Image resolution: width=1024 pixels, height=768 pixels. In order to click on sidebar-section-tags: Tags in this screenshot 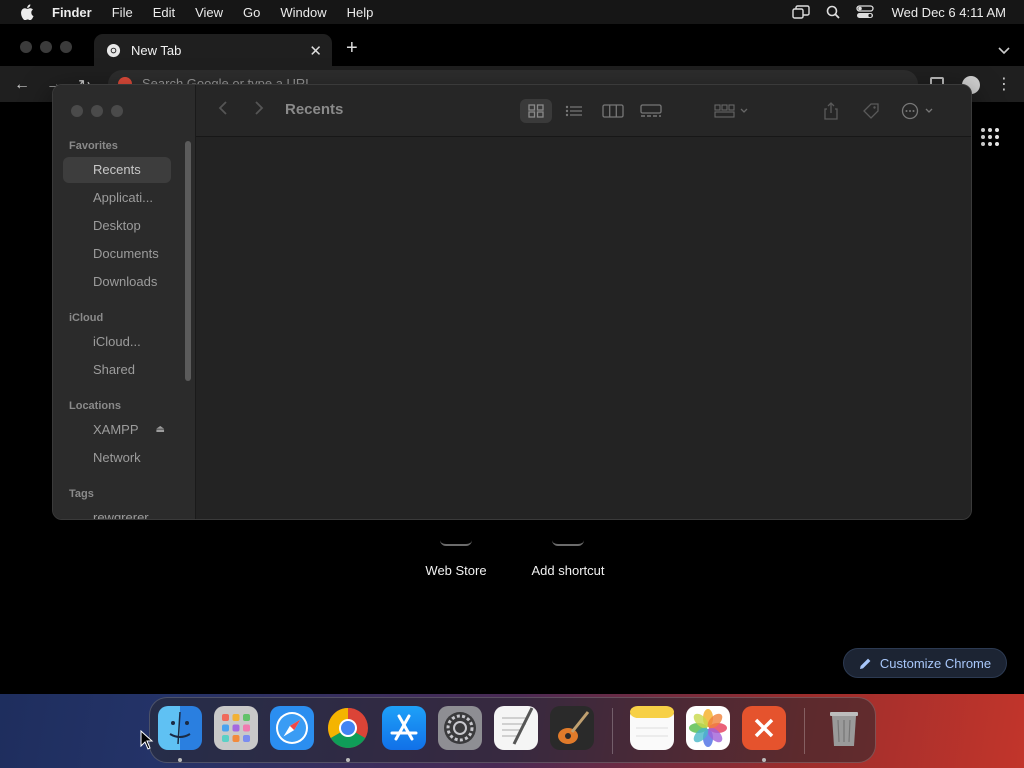, I will do `click(81, 494)`.